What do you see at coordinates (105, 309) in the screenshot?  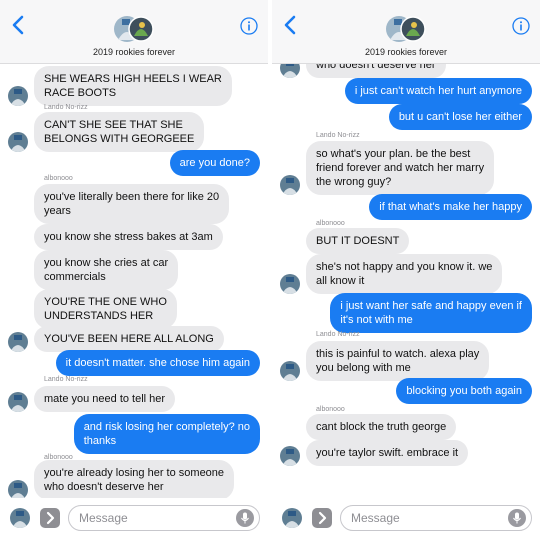 I see `incoming-message-bubble: YOU'RE THE ONE WHO UNDERSTANDS HER` at bounding box center [105, 309].